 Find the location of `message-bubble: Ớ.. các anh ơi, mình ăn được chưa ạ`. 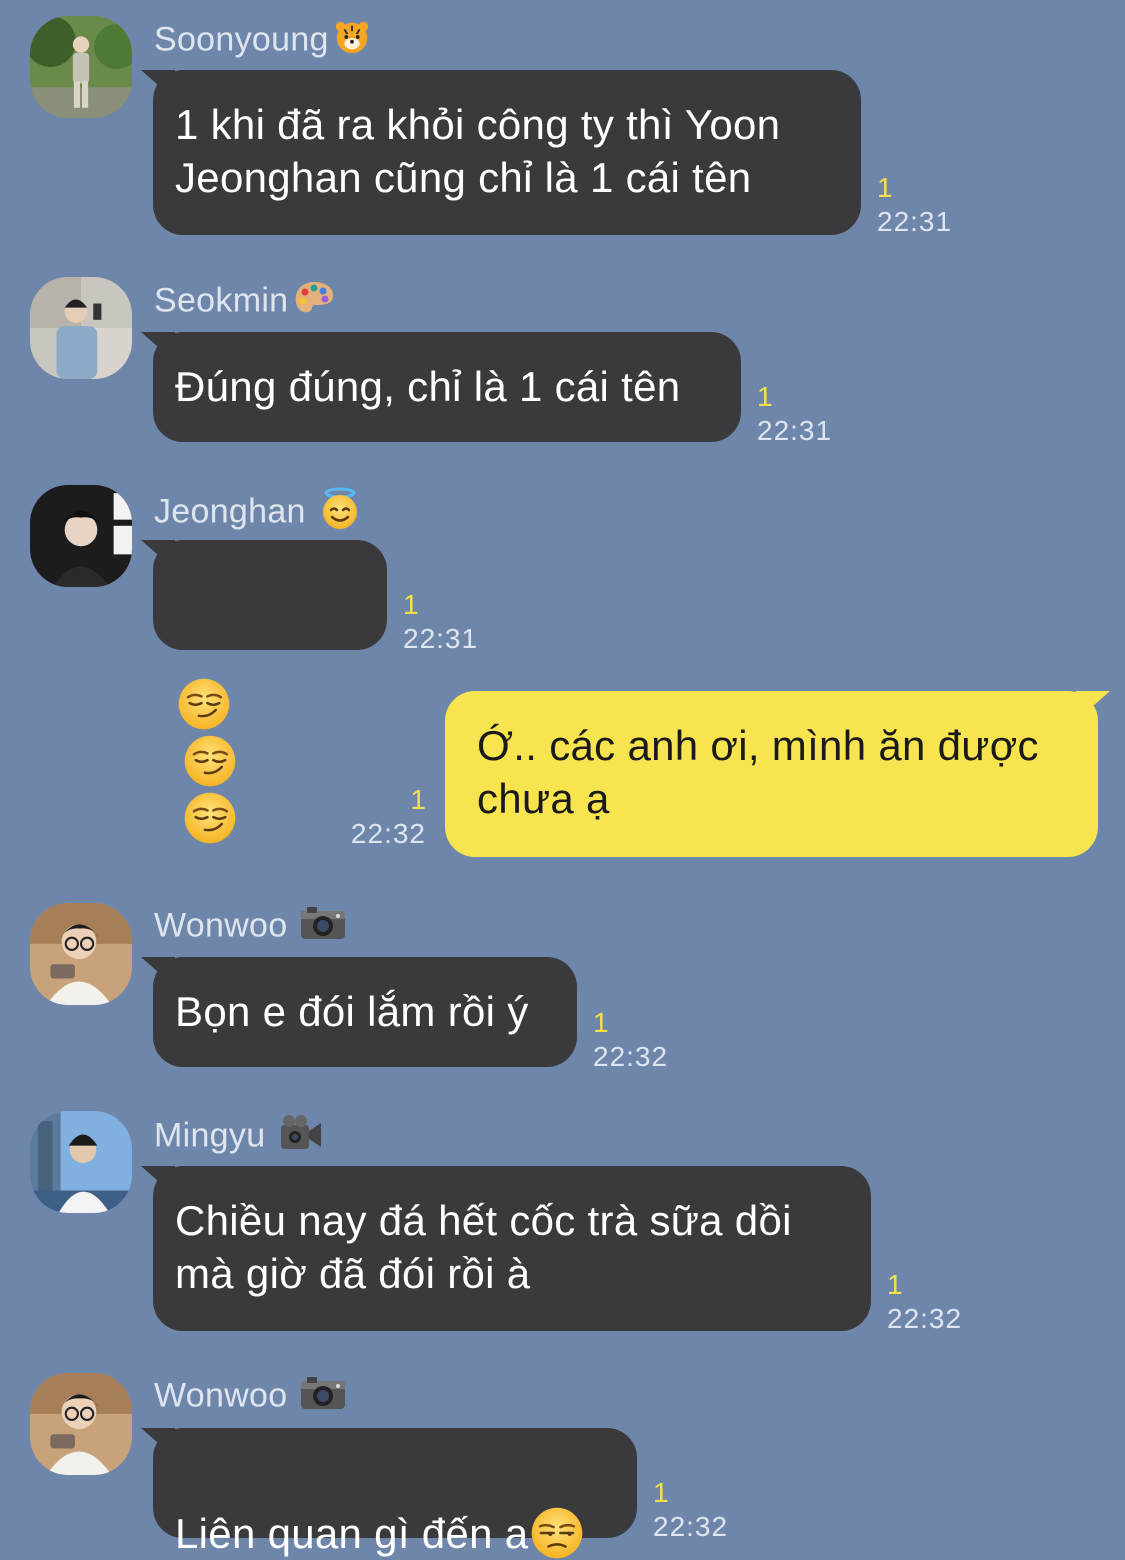

message-bubble: Ớ.. các anh ơi, mình ăn được chưa ạ is located at coordinates (771, 774).